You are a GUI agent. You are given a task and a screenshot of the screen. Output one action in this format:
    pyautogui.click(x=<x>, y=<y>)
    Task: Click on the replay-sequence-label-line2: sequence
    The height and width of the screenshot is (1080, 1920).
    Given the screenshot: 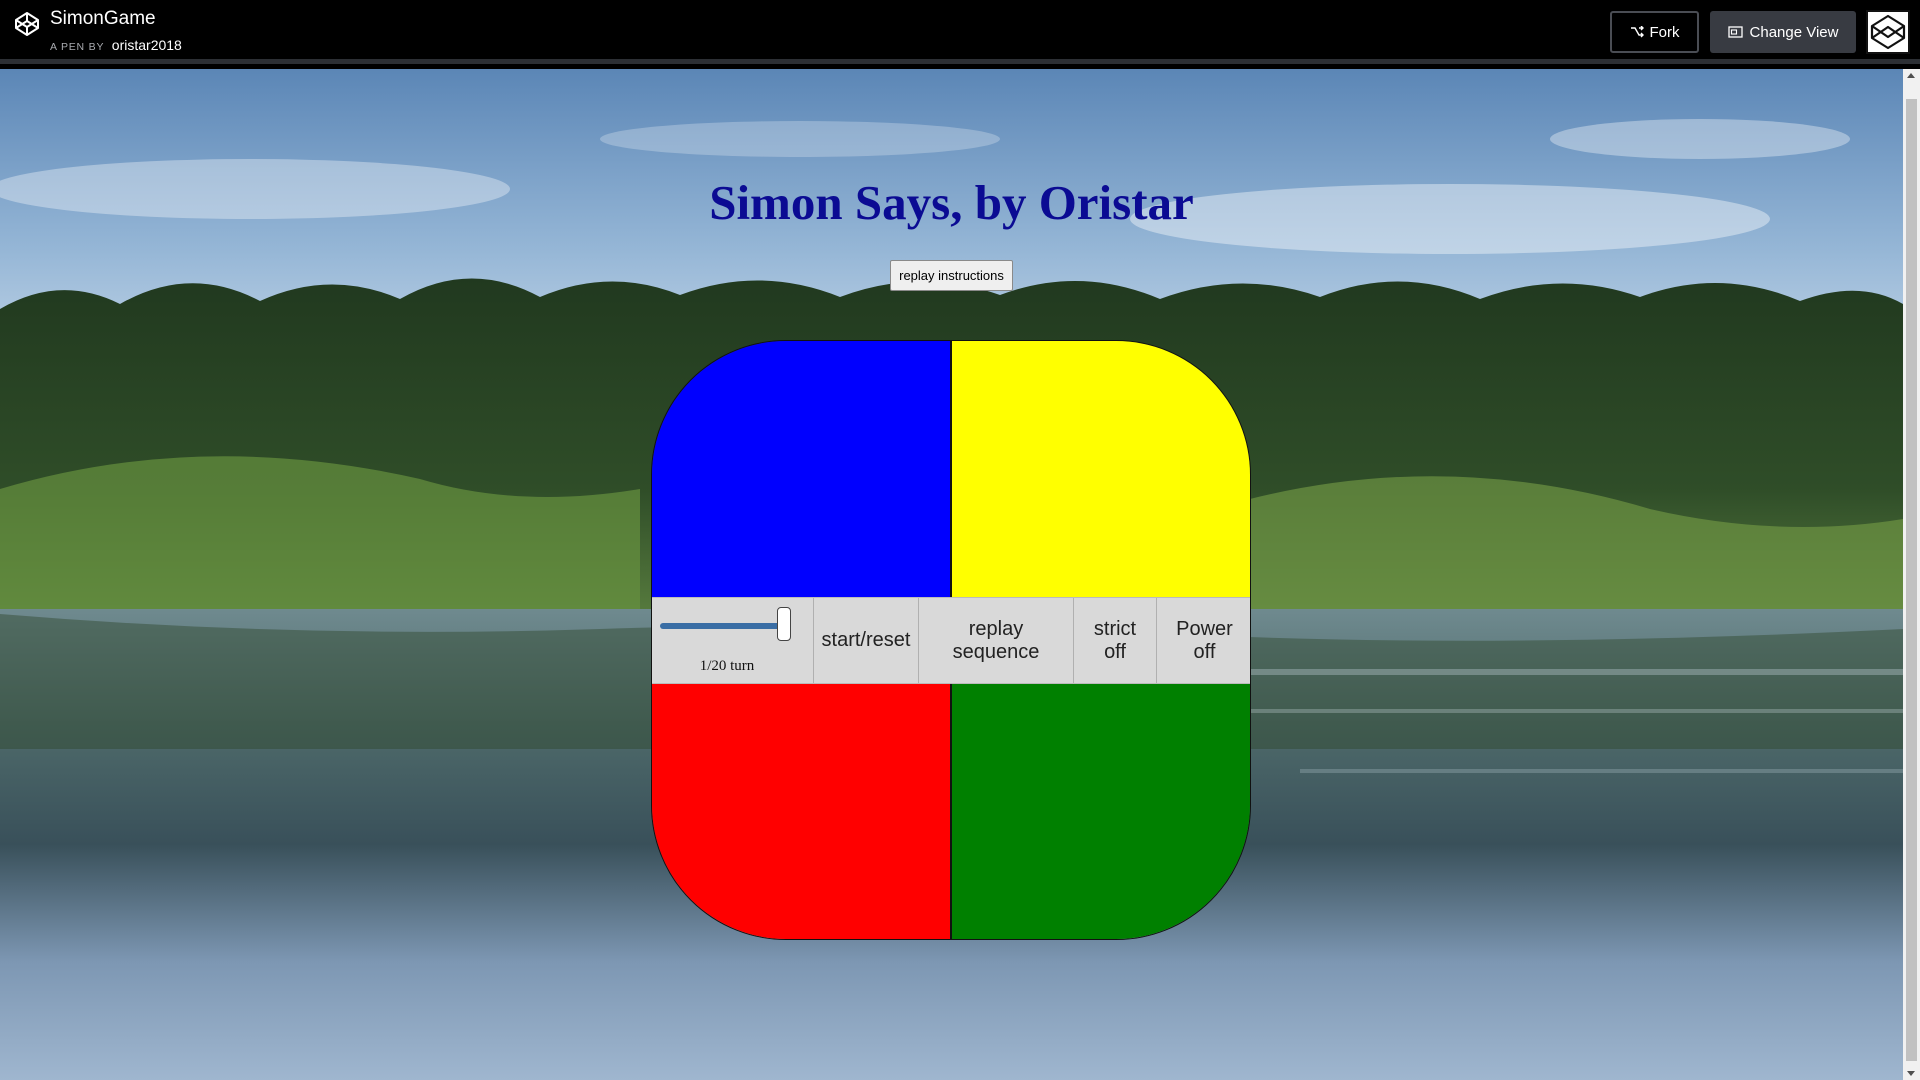 What is the action you would take?
    pyautogui.click(x=996, y=651)
    